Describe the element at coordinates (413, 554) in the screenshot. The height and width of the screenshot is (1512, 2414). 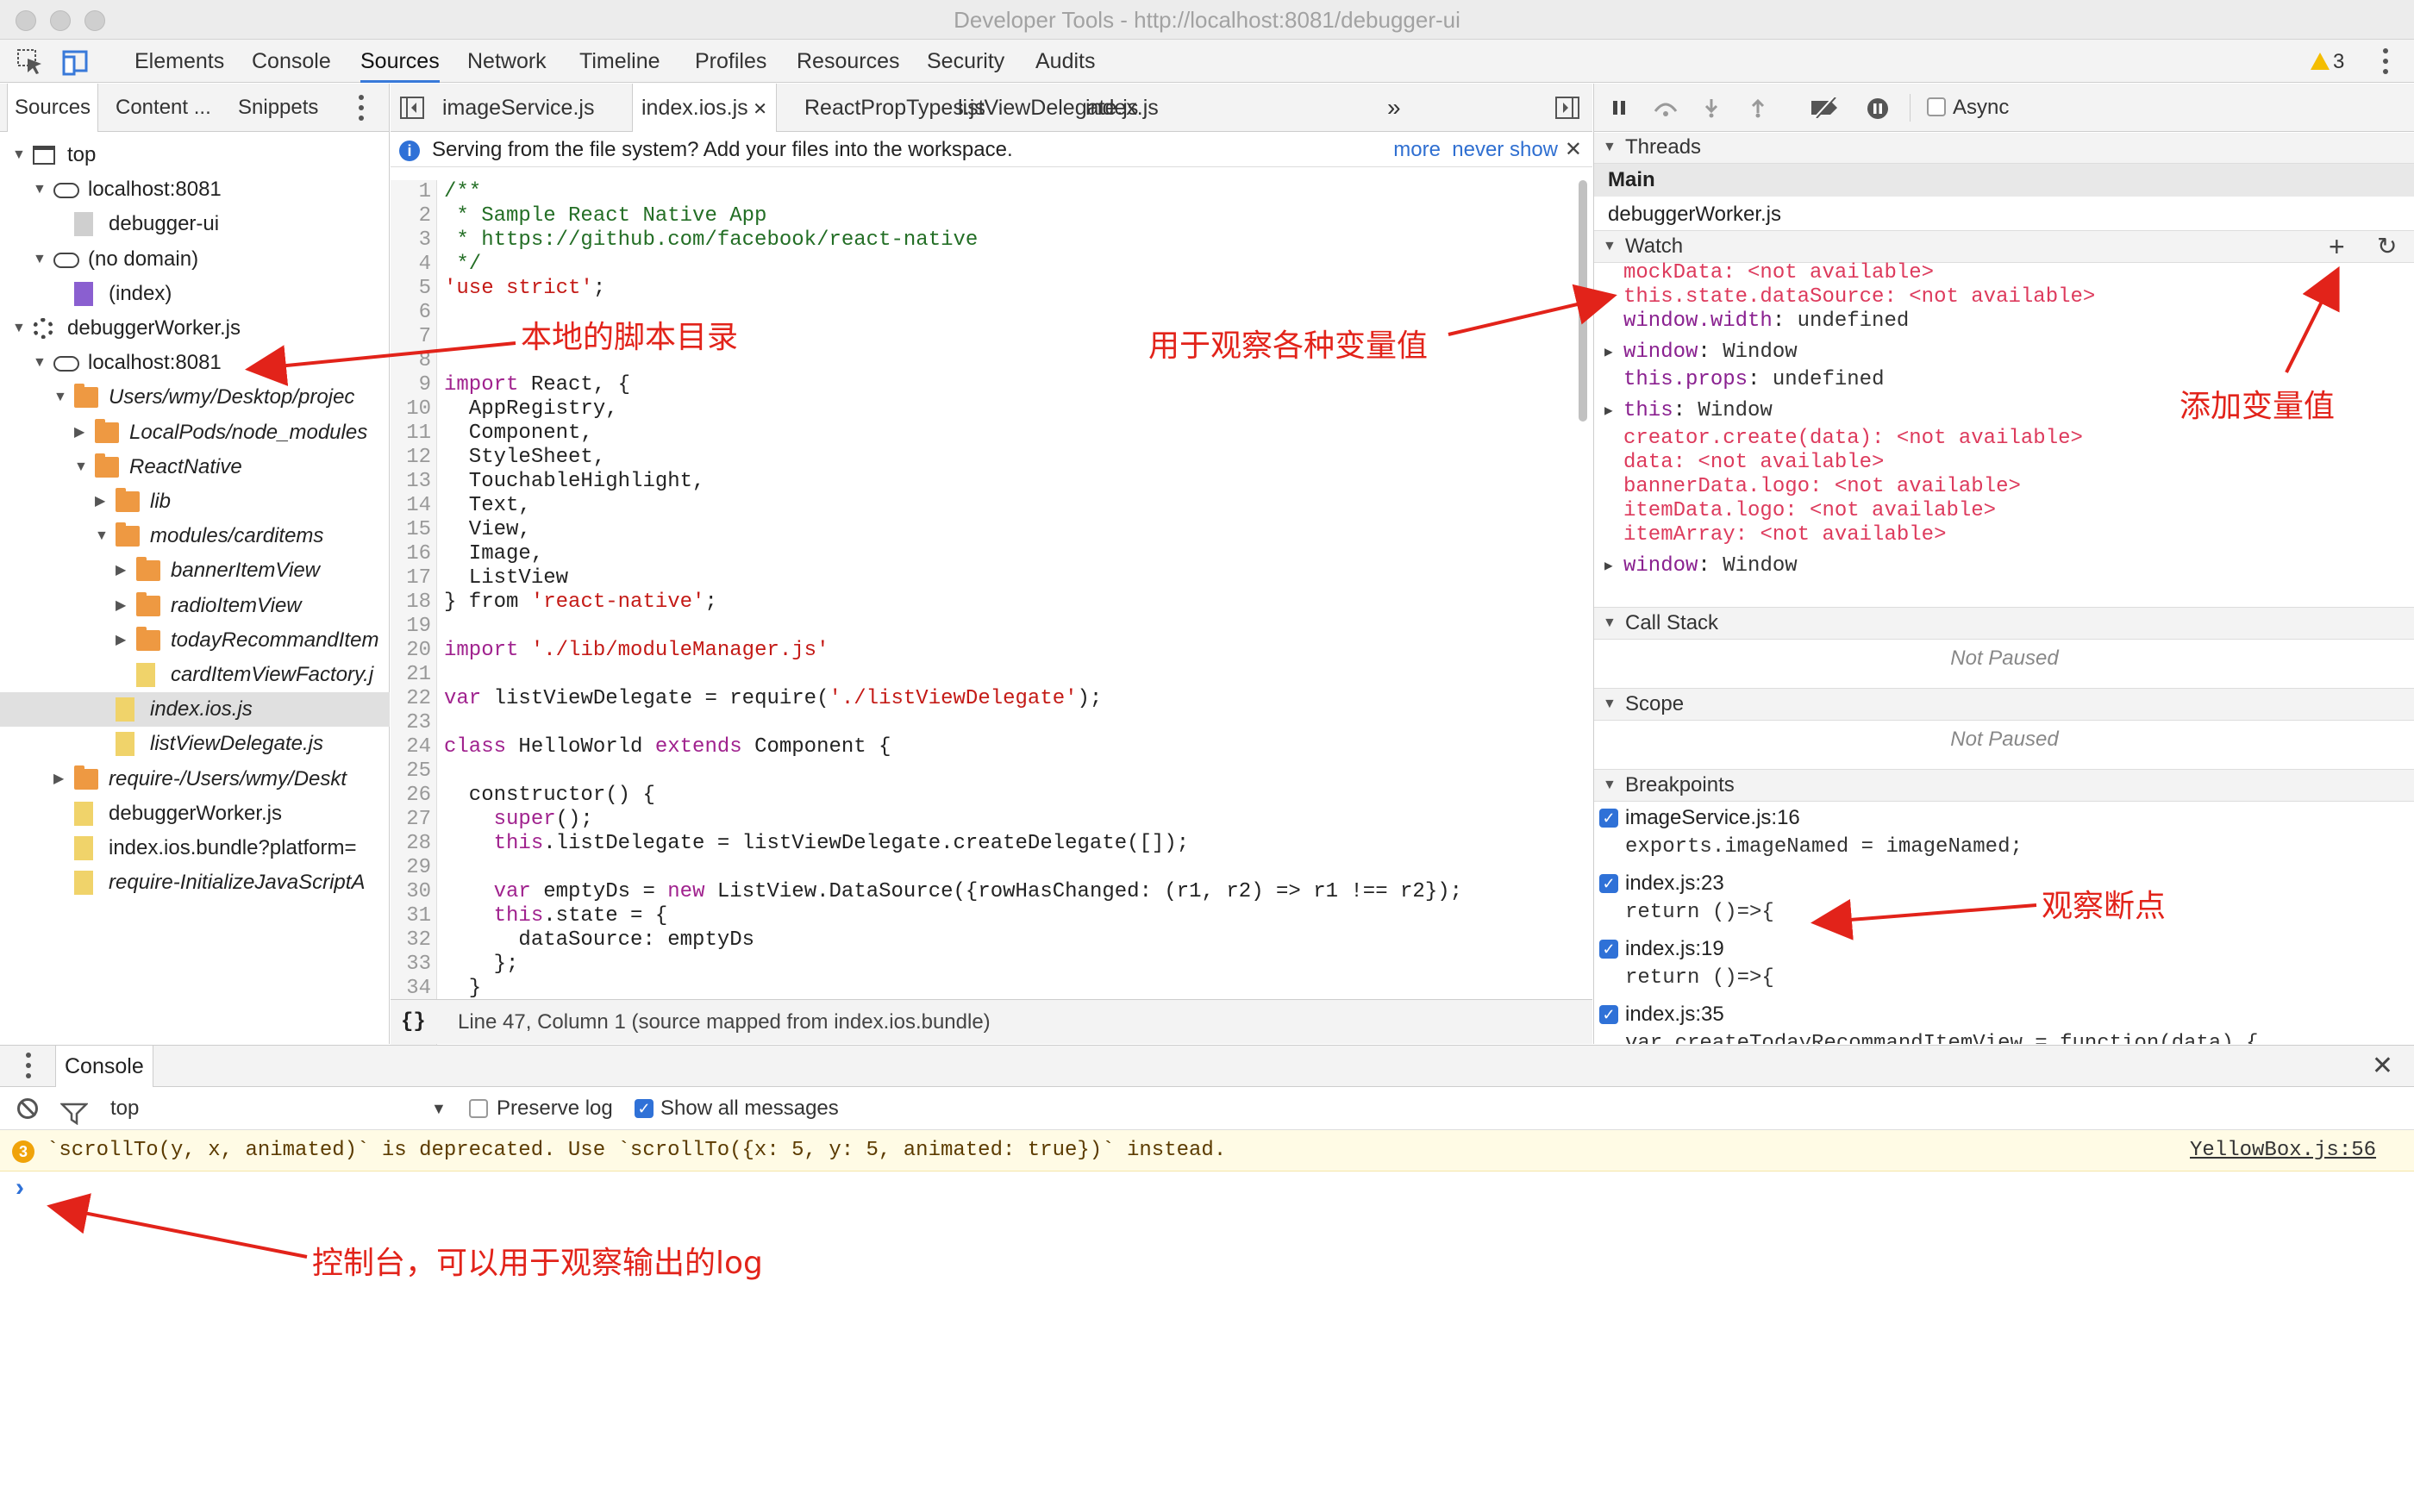
I see `line-number: 16` at that location.